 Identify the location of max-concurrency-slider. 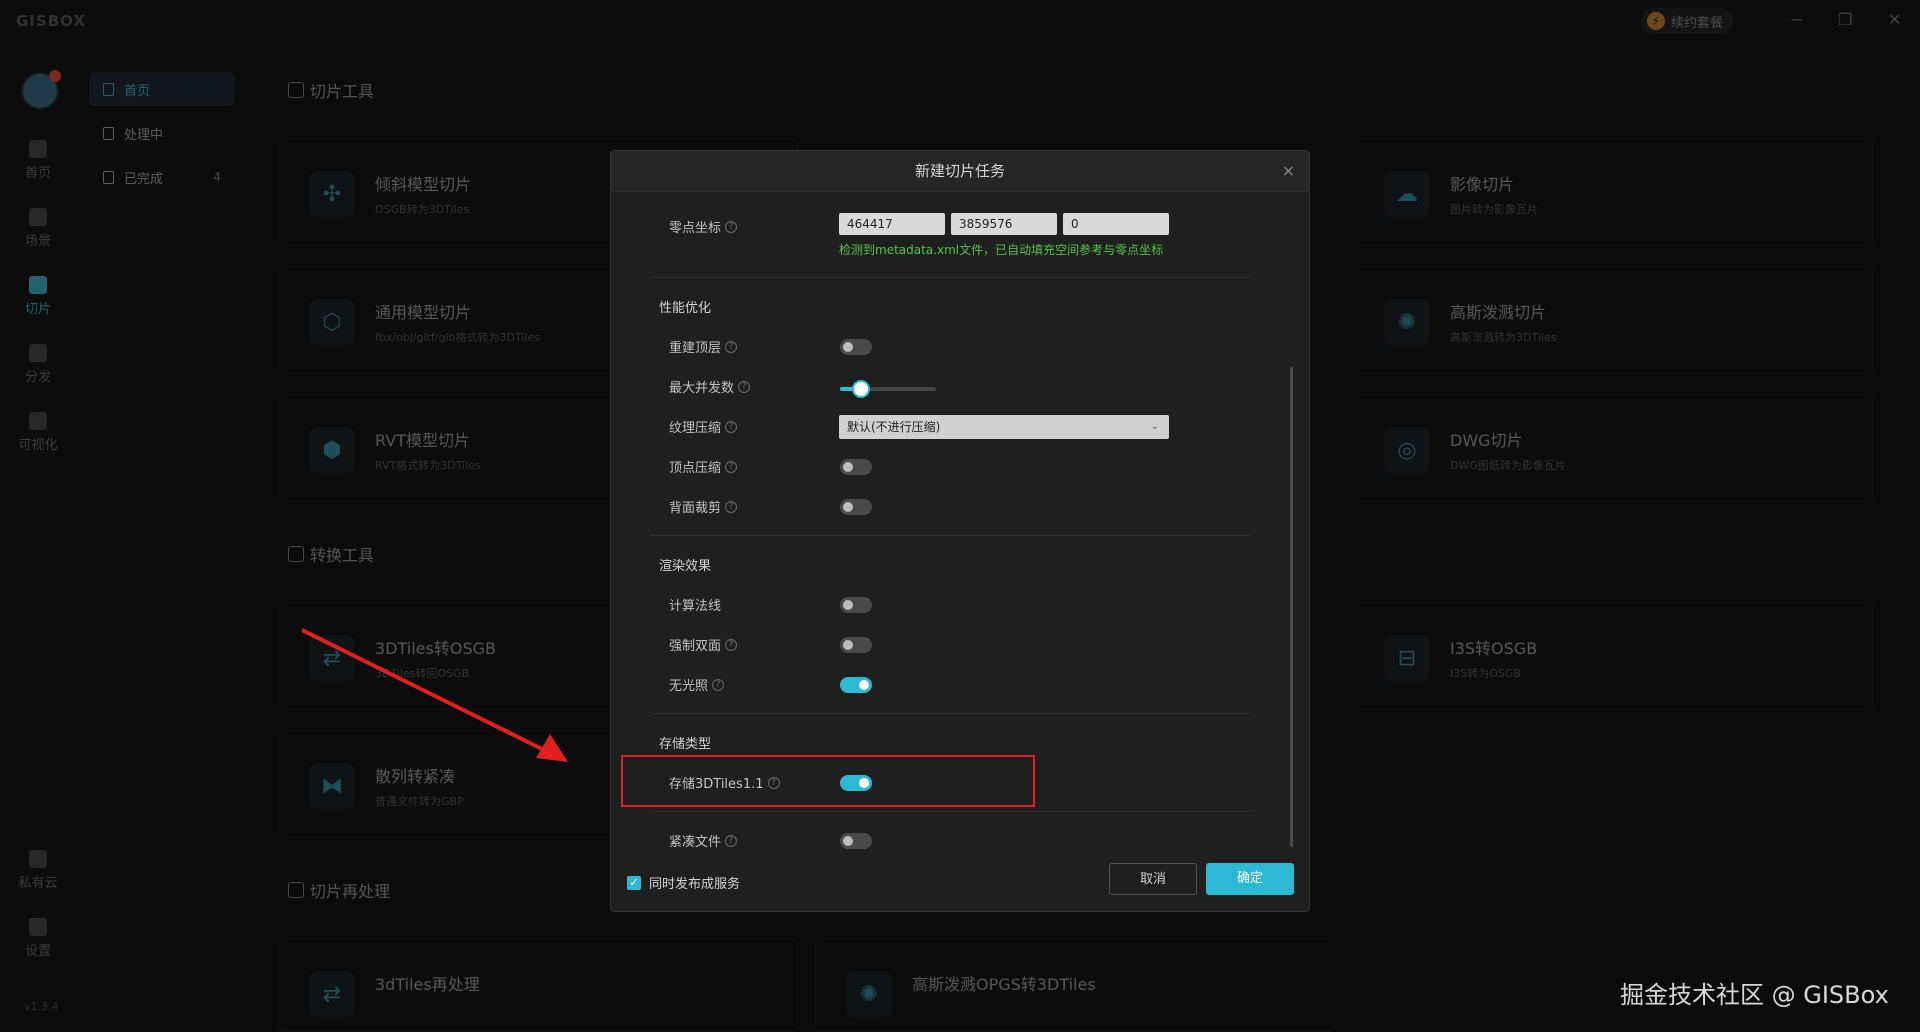
(888, 389).